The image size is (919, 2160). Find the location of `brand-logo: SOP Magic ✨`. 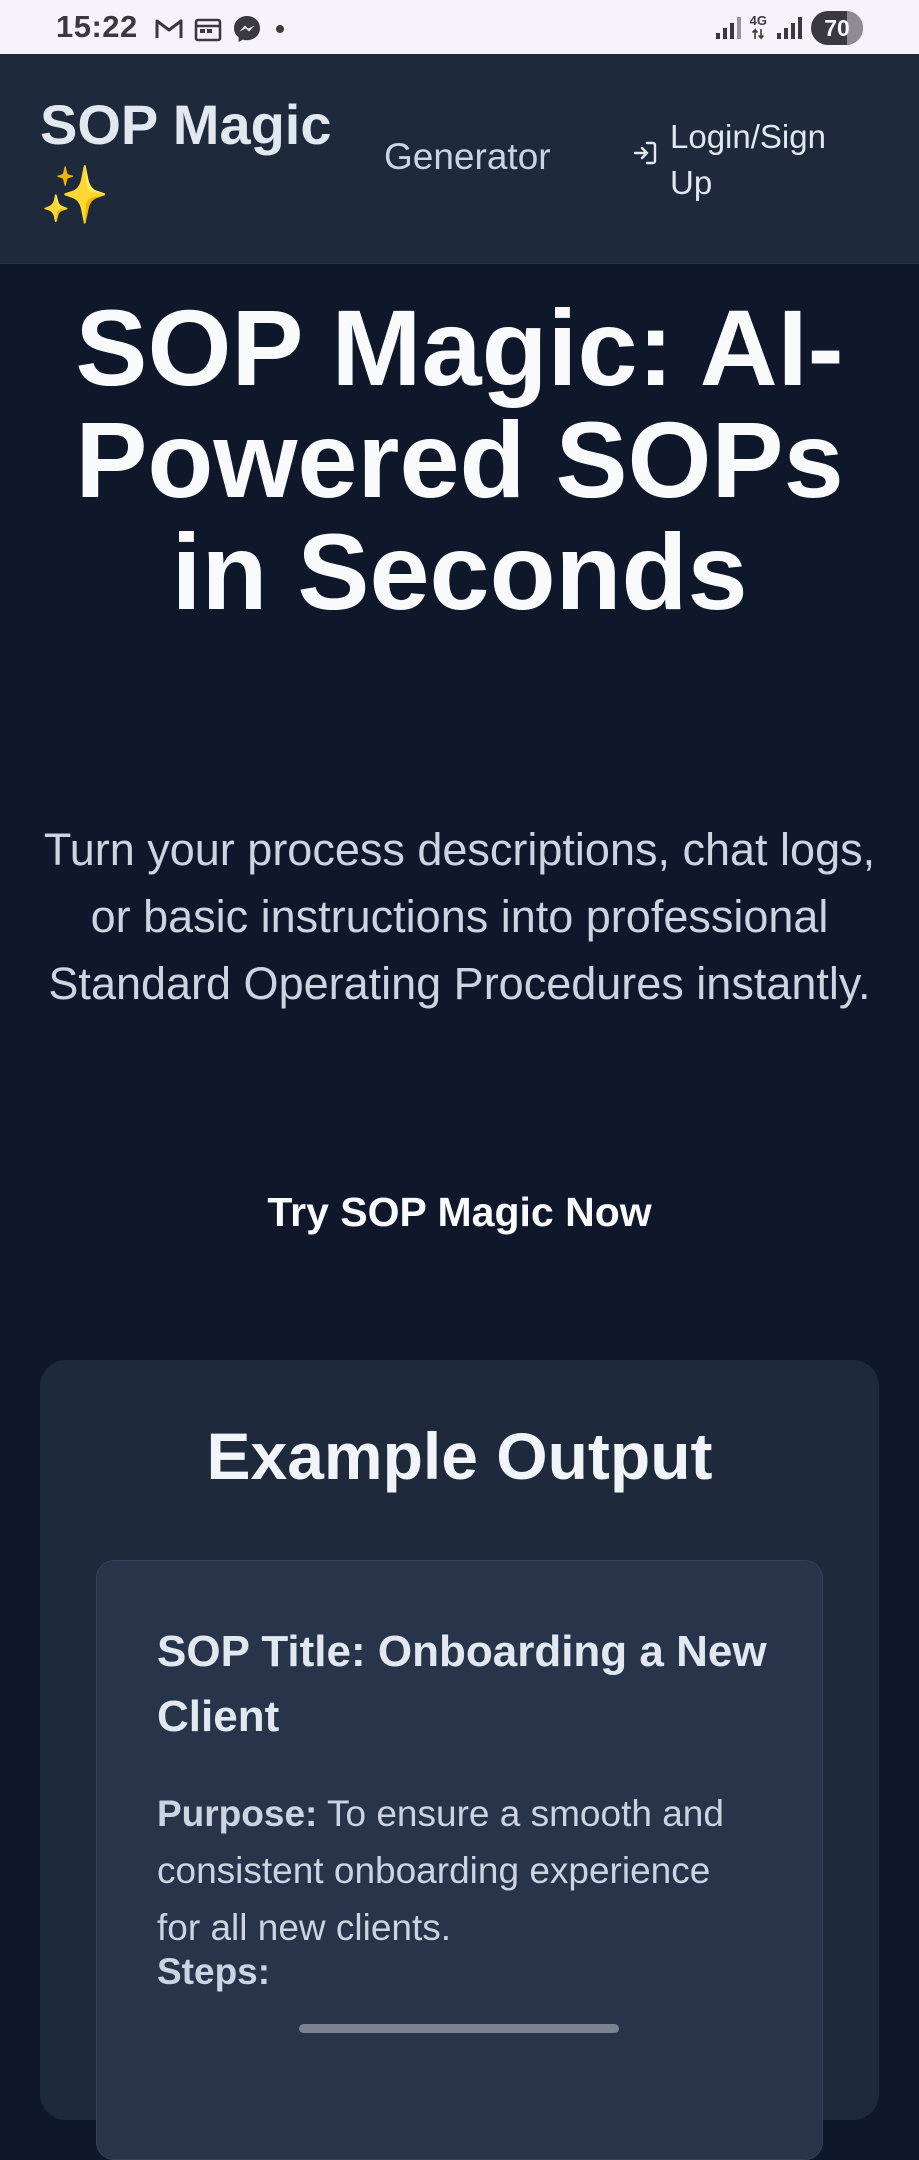

brand-logo: SOP Magic ✨ is located at coordinates (200, 160).